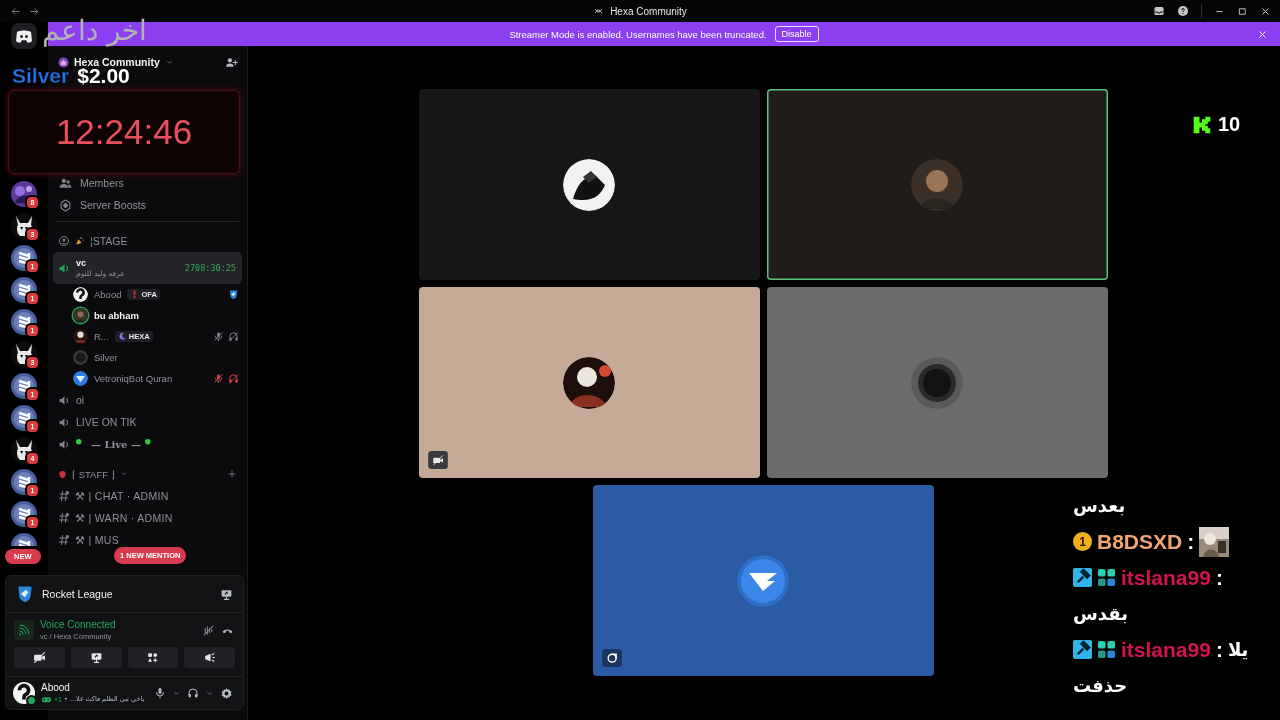  What do you see at coordinates (147, 400) in the screenshot?
I see `voice-channel: oi` at bounding box center [147, 400].